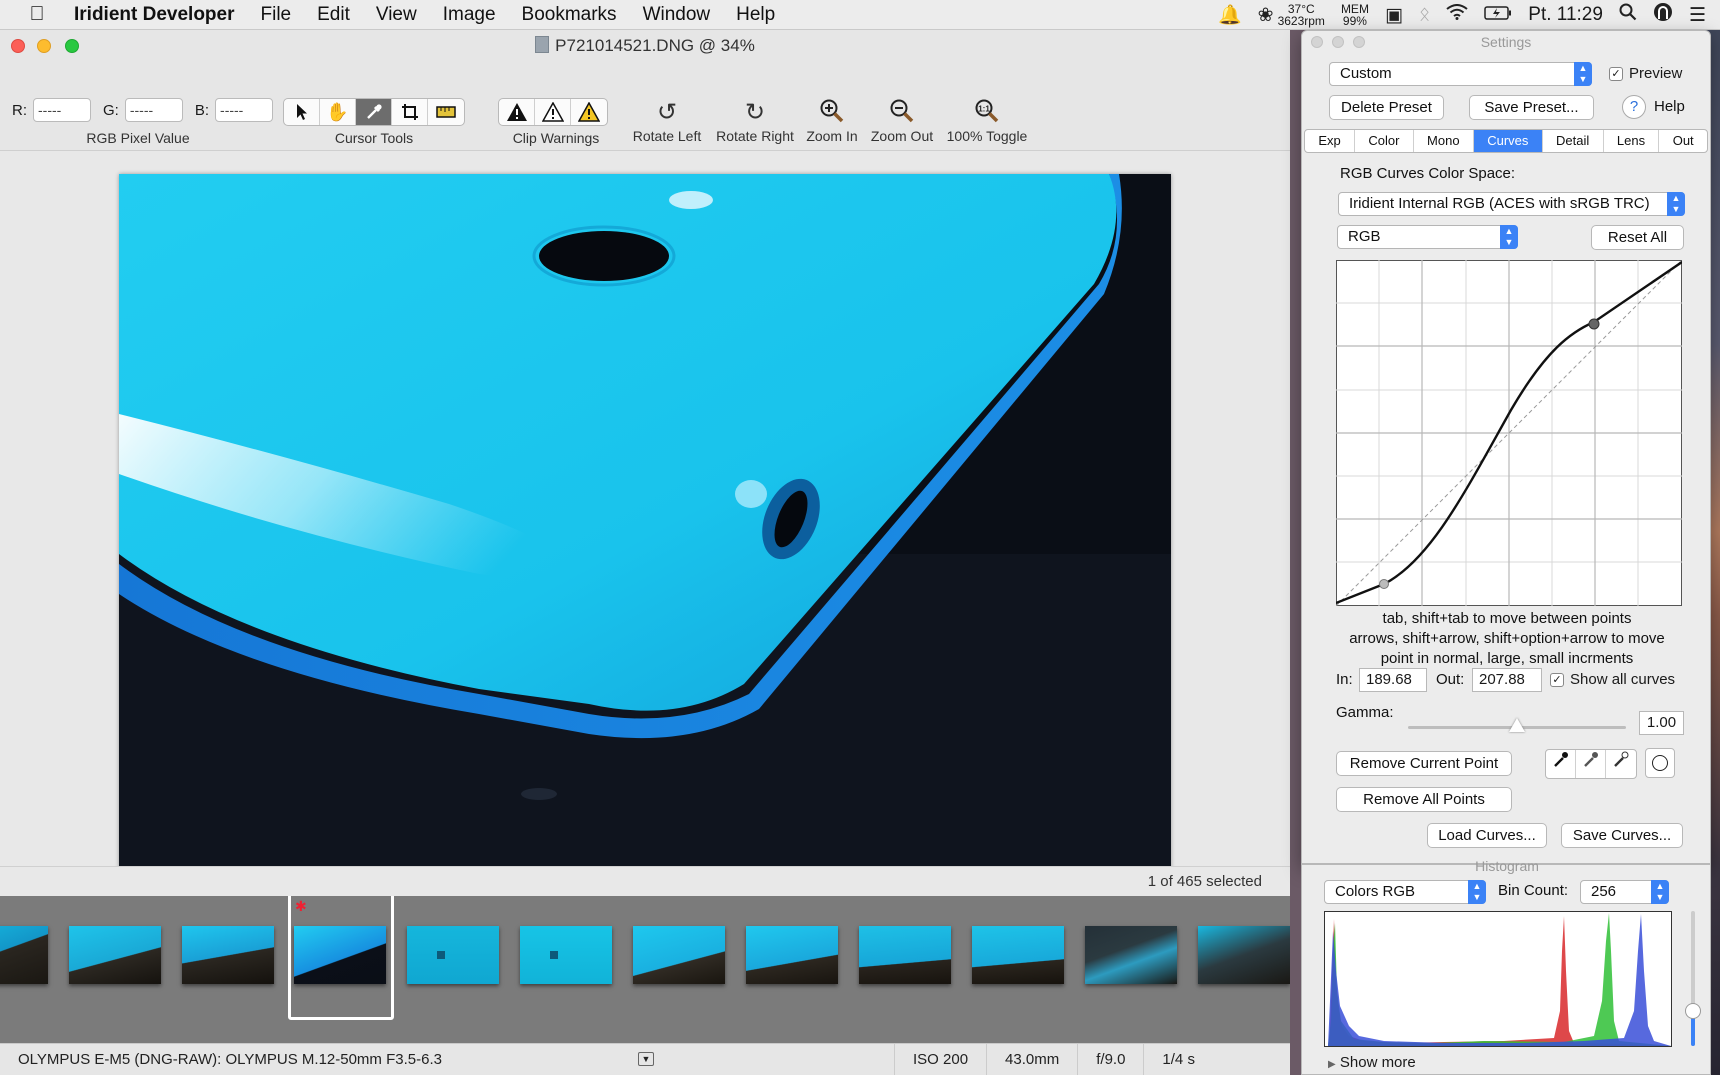 This screenshot has height=1075, width=1720. What do you see at coordinates (1660, 892) in the screenshot?
I see `chevron-updown-icon: ▲ ▼` at bounding box center [1660, 892].